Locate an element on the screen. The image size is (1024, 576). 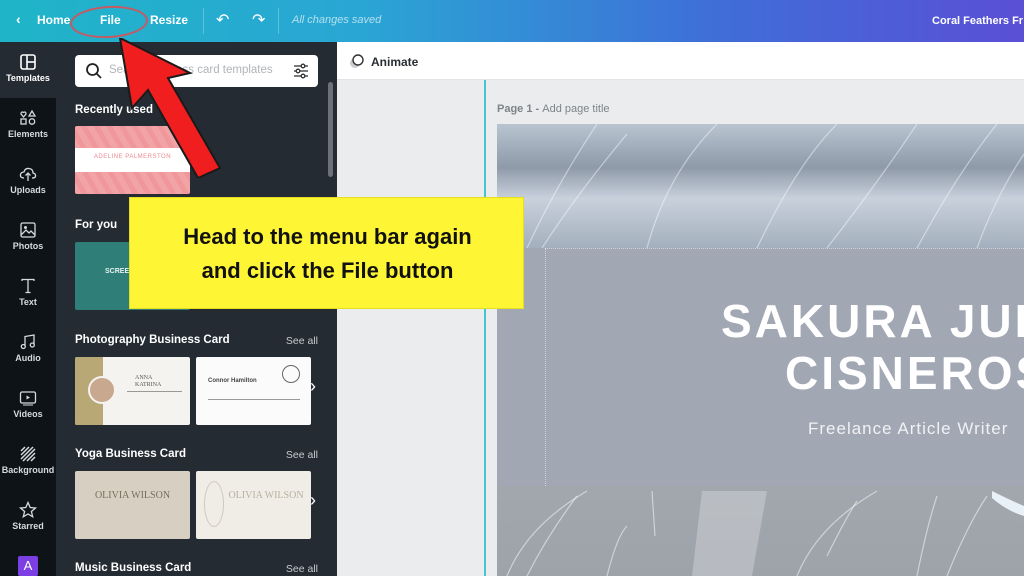
template-card: ANNA KATRINA is located at coordinates (132, 391).